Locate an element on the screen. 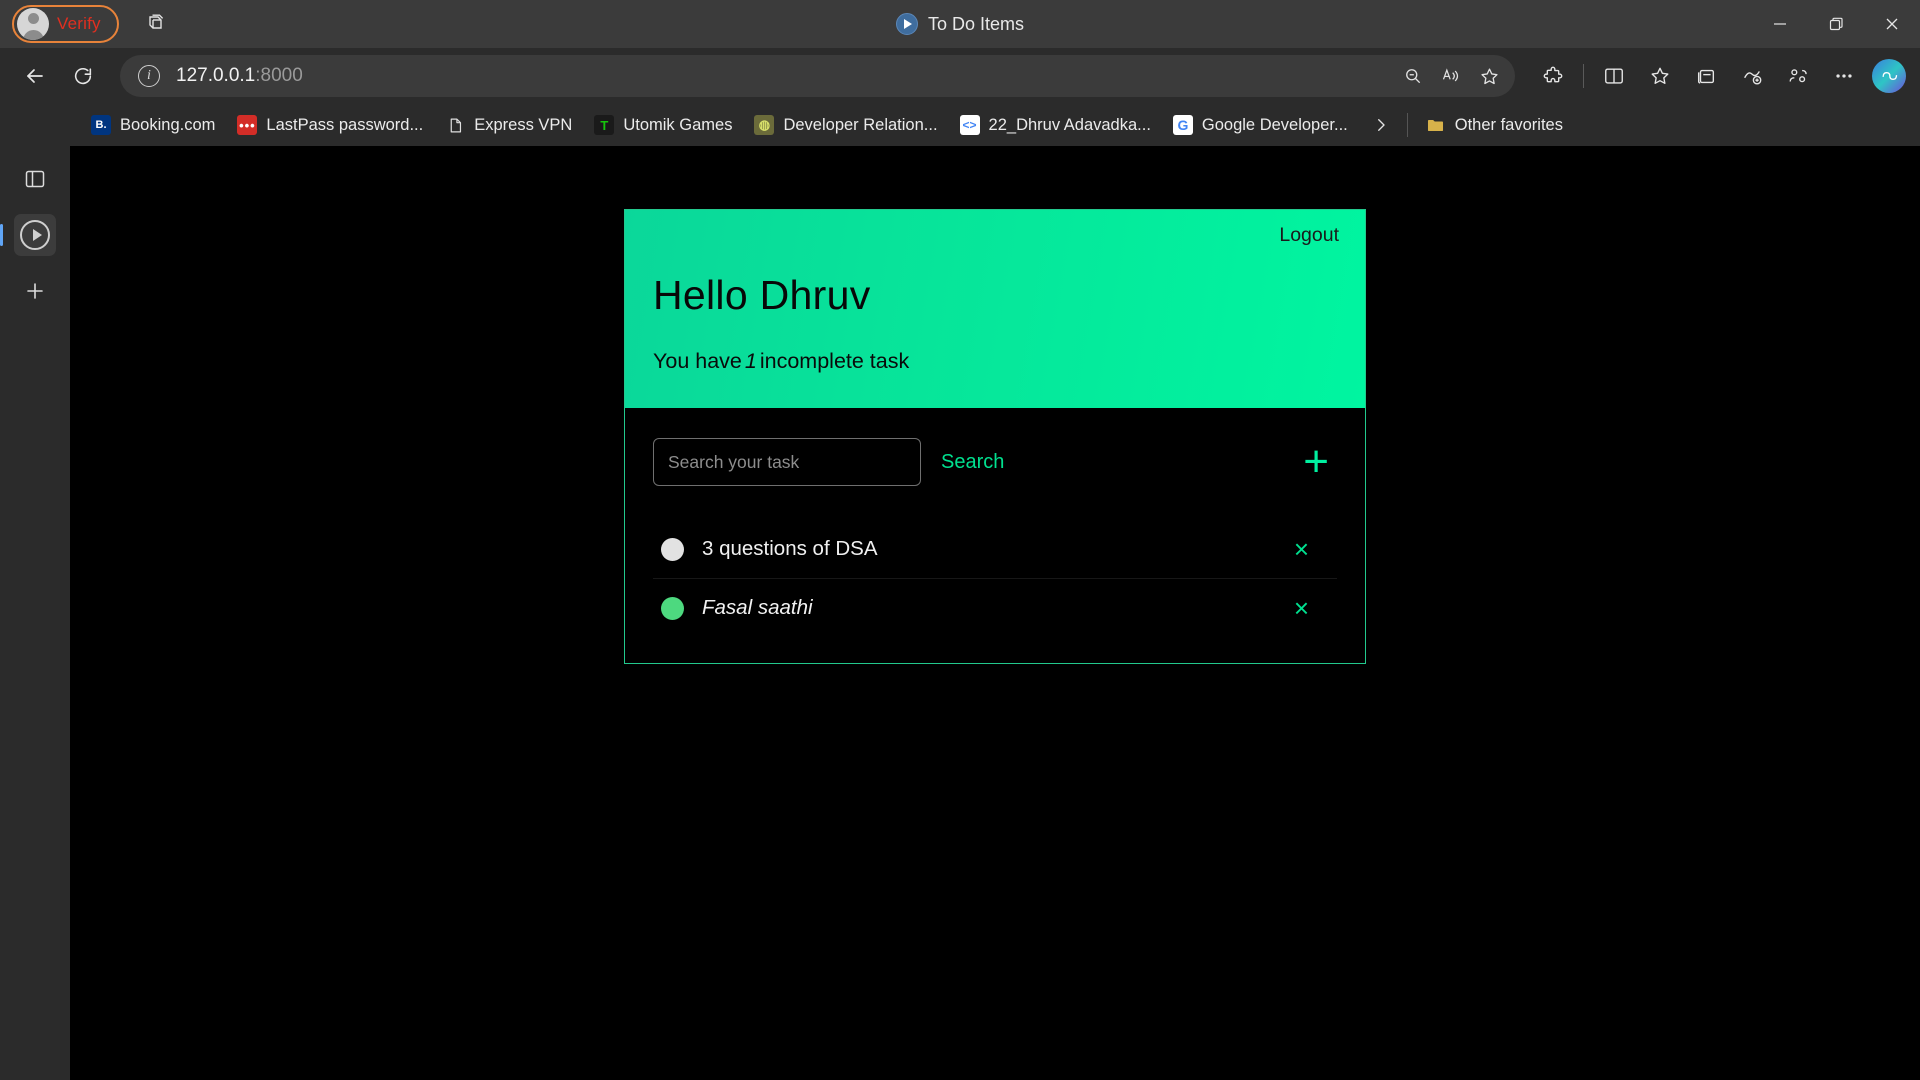  profile-verify-label: Verify is located at coordinates (79, 23).